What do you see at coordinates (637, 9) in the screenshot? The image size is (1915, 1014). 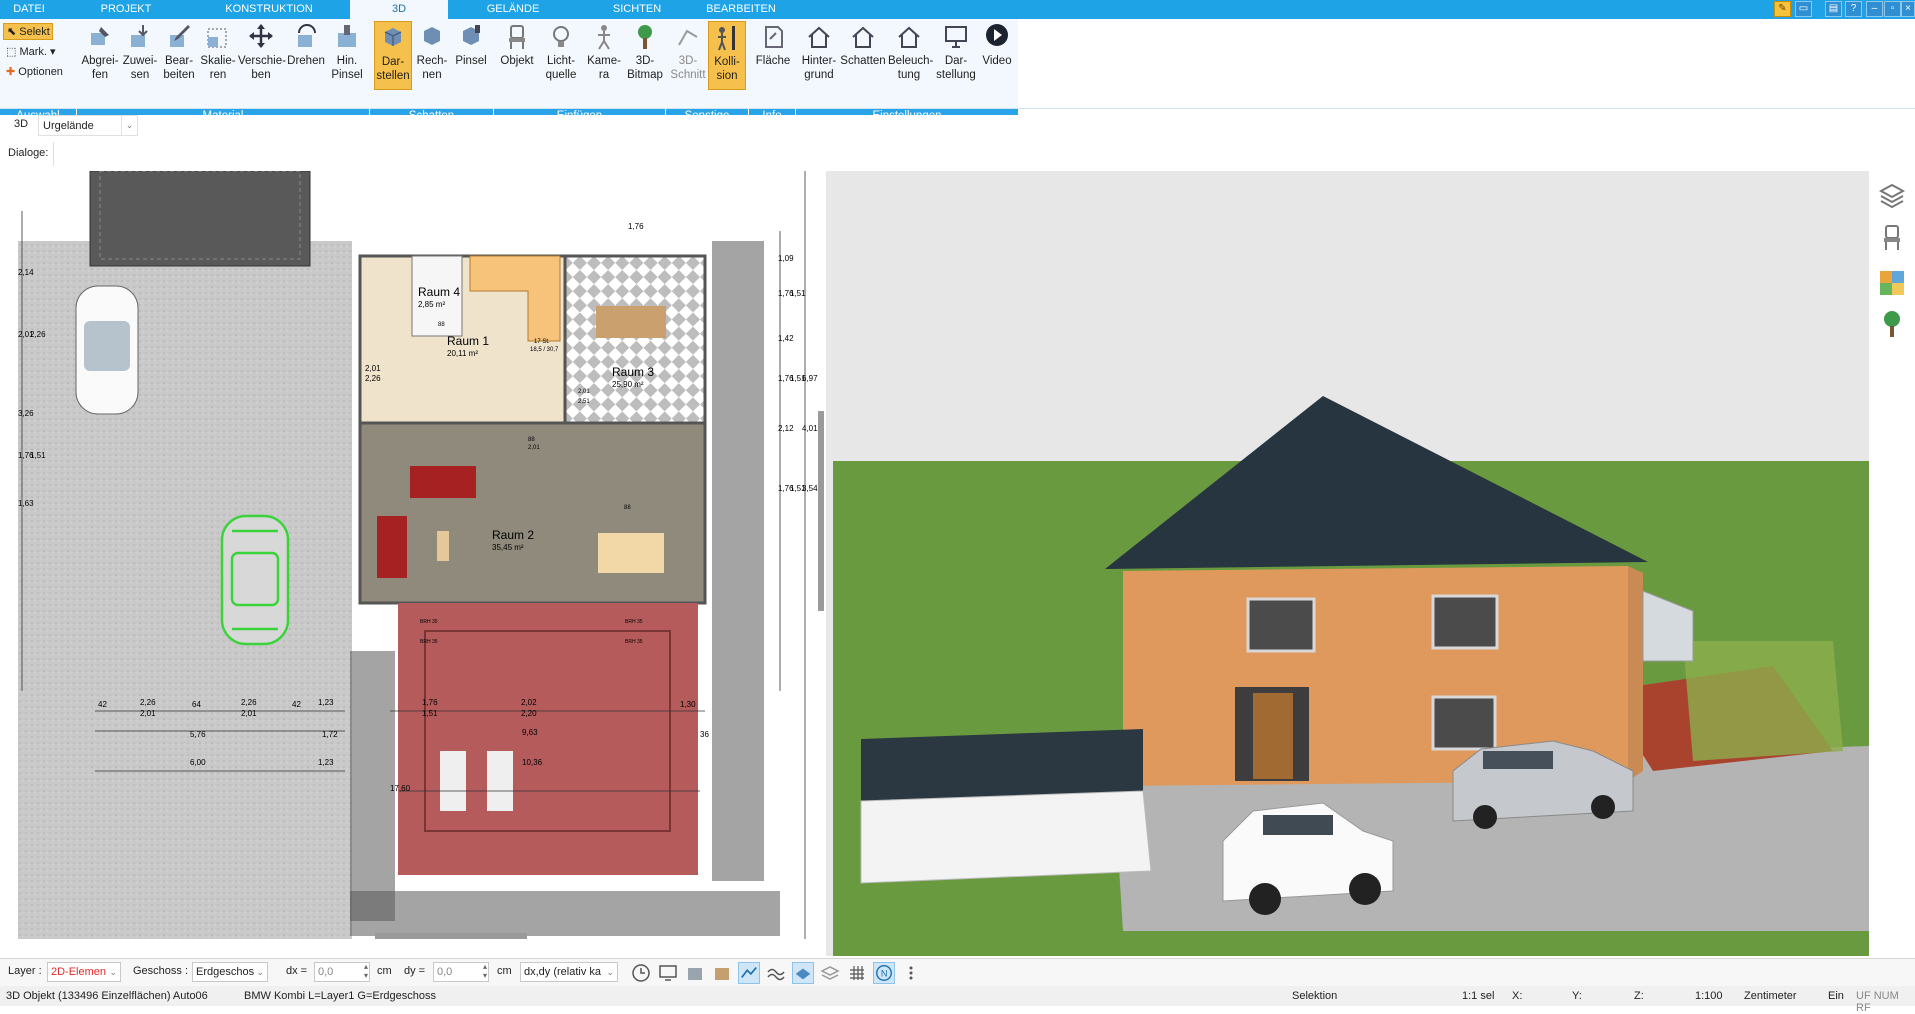 I see `tab-sichten: SICHTEN` at bounding box center [637, 9].